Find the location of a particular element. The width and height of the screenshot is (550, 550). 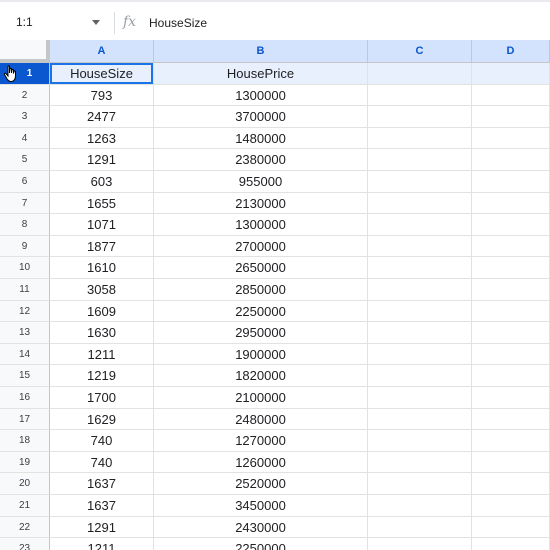

name-box: 1:1 is located at coordinates (54, 21).